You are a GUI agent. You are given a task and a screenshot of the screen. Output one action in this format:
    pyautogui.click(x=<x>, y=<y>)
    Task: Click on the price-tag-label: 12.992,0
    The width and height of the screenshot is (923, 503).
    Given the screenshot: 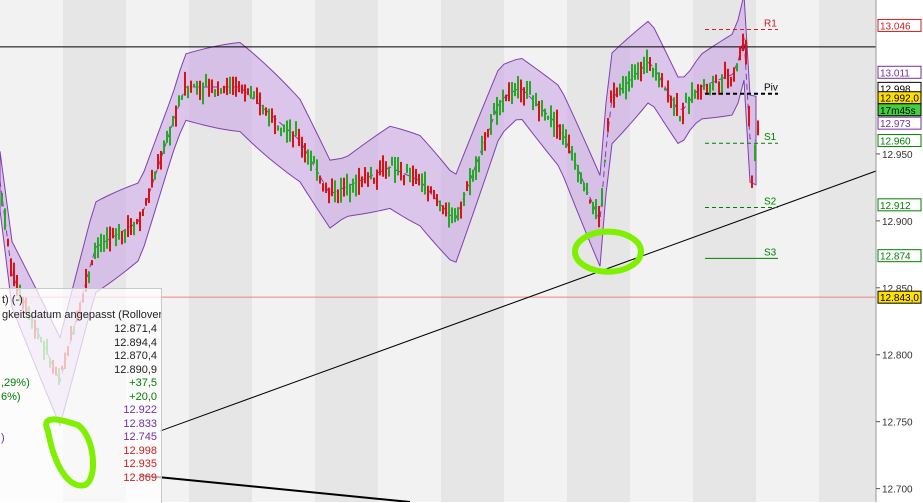 What is the action you would take?
    pyautogui.click(x=899, y=99)
    